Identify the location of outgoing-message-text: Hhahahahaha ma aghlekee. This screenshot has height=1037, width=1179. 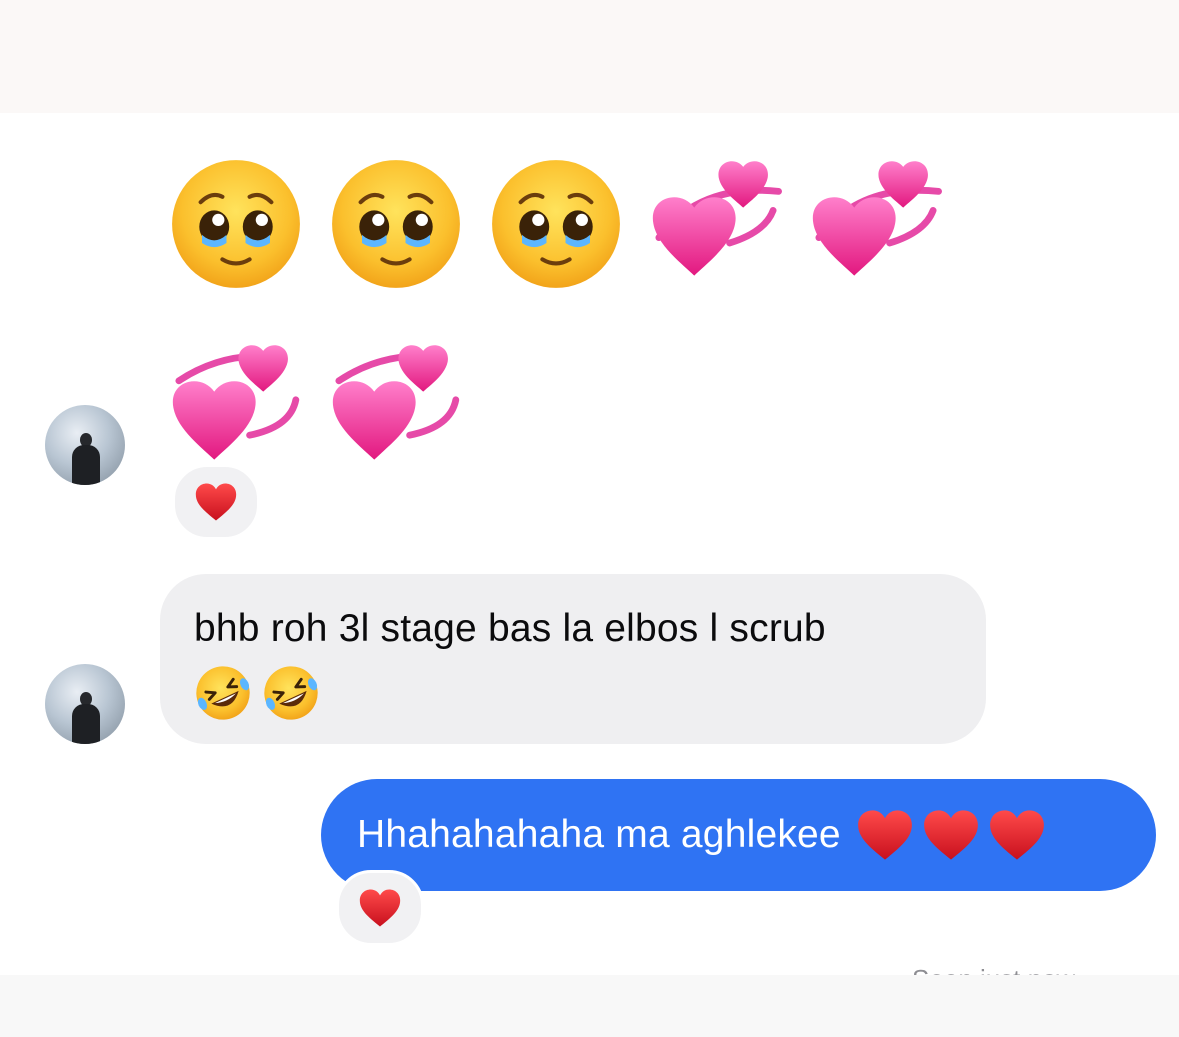
(599, 834).